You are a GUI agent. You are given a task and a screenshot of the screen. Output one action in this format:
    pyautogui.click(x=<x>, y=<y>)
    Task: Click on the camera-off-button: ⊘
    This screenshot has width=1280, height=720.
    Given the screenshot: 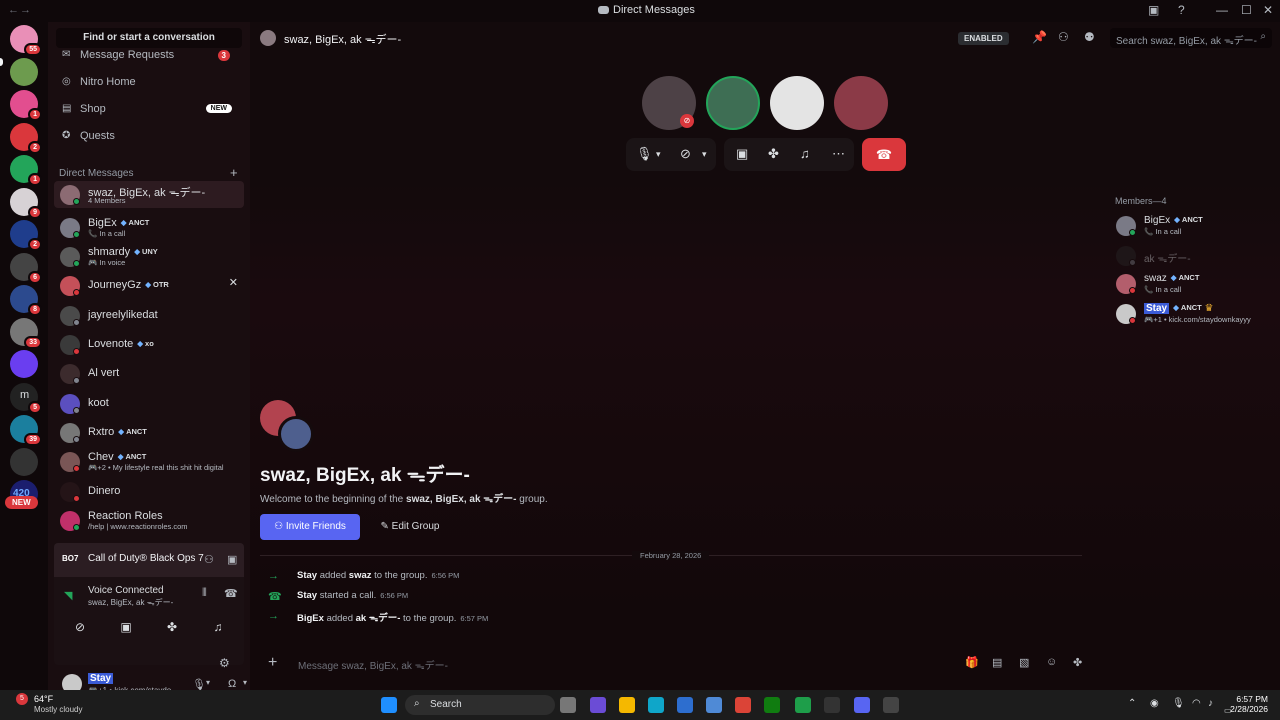 What is the action you would take?
    pyautogui.click(x=80, y=627)
    